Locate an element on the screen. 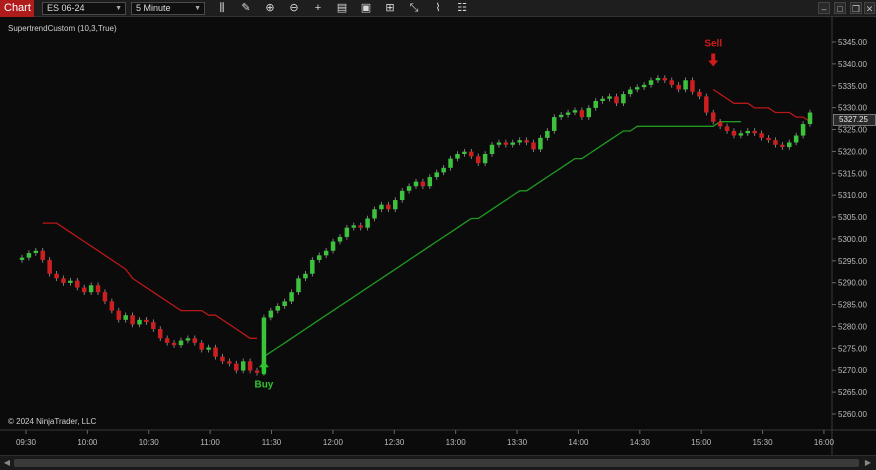 This screenshot has width=876, height=470. indicators-icon: ⌇ is located at coordinates (438, 8).